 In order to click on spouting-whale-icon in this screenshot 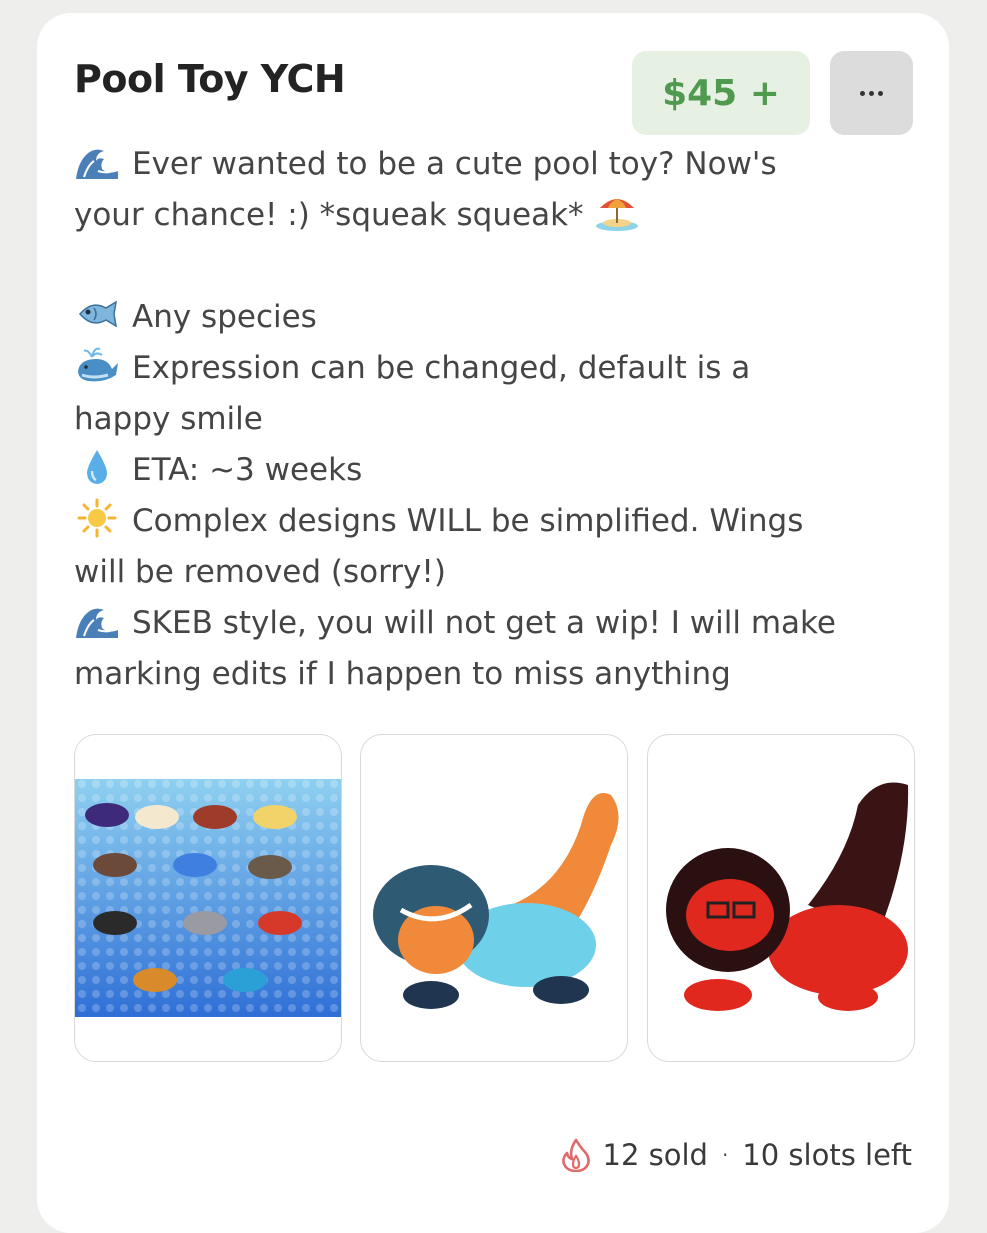, I will do `click(98, 364)`.